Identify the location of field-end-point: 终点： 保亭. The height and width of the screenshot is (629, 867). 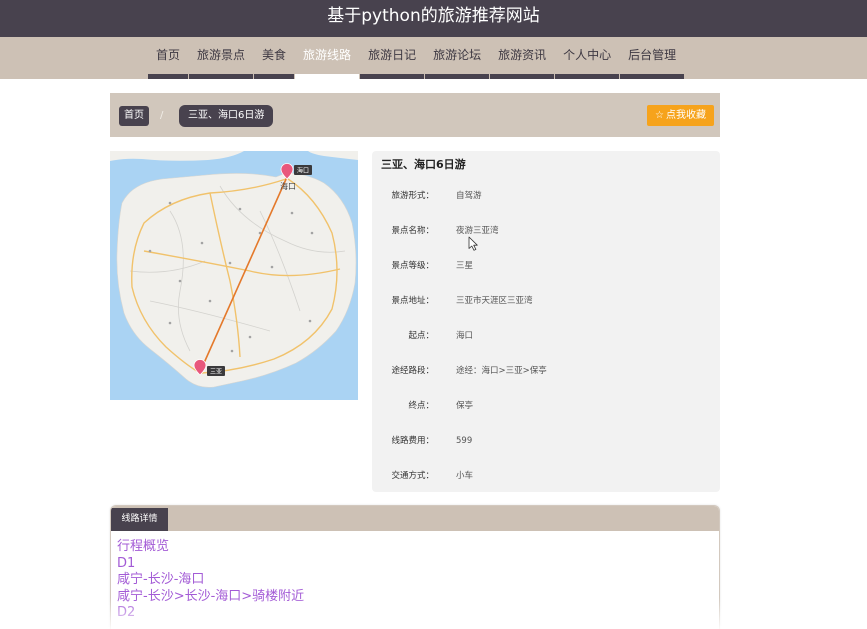
(546, 406).